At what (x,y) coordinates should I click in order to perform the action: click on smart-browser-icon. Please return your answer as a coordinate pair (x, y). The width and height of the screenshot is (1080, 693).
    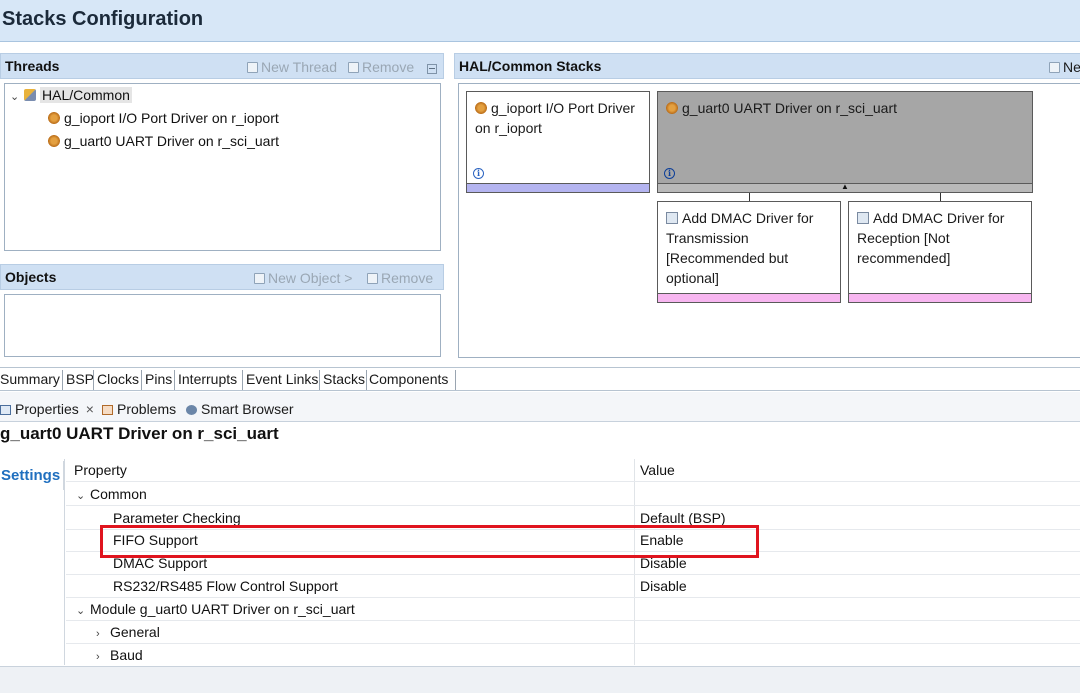
    Looking at the image, I should click on (191, 410).